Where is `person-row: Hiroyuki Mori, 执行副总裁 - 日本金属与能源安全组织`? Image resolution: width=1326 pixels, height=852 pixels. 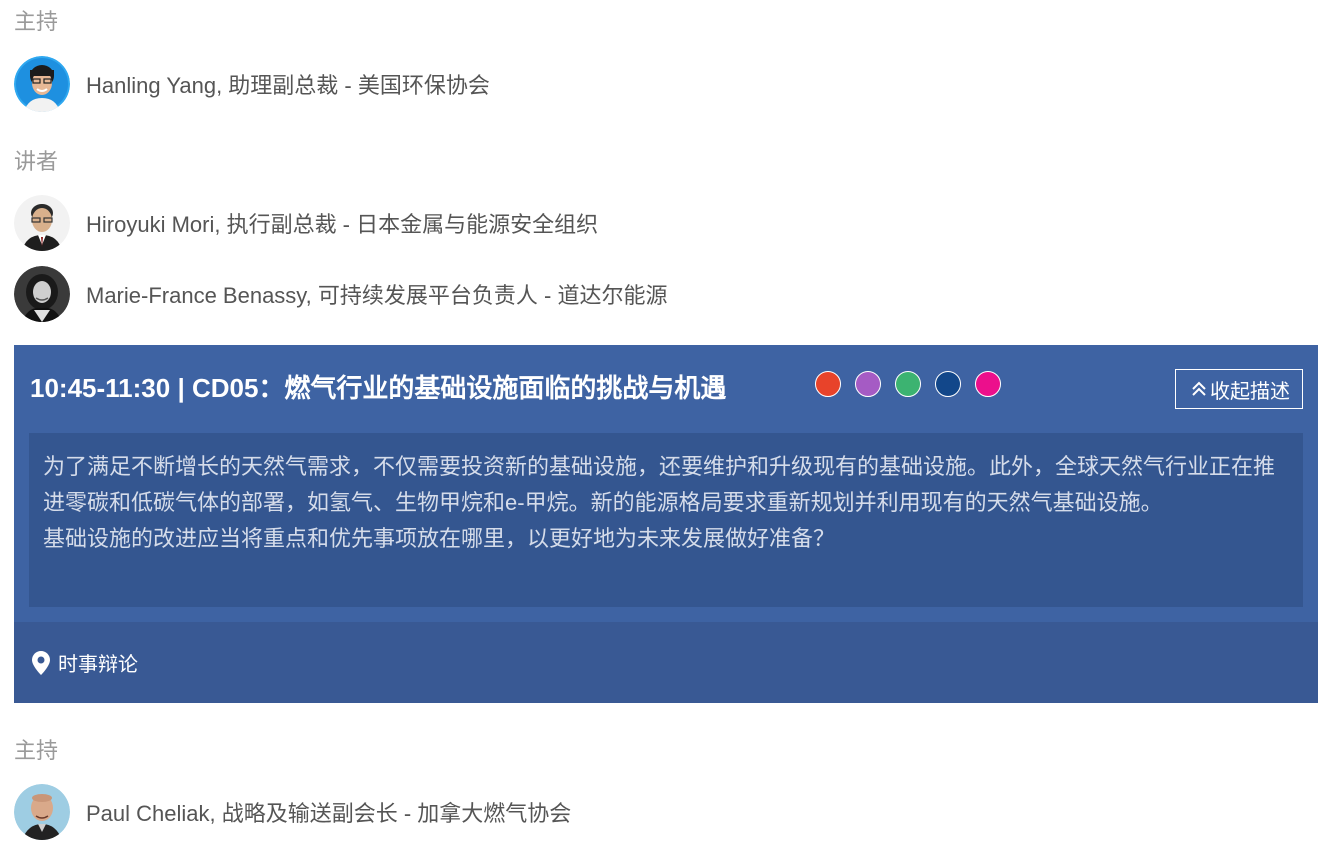
person-row: Hiroyuki Mori, 执行副总裁 - 日本金属与能源安全组织 is located at coordinates (306, 223).